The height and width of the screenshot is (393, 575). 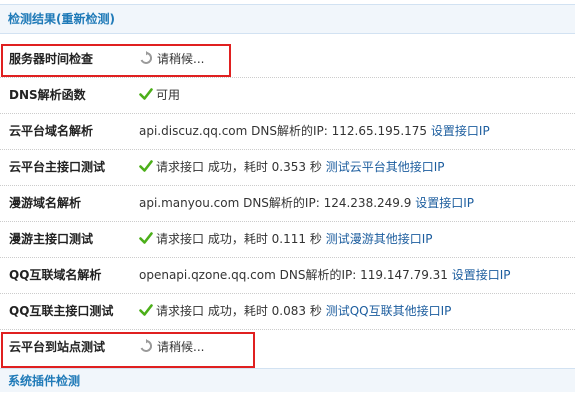 I want to click on results-header-title: 检测结果(重新检测), so click(x=61, y=19).